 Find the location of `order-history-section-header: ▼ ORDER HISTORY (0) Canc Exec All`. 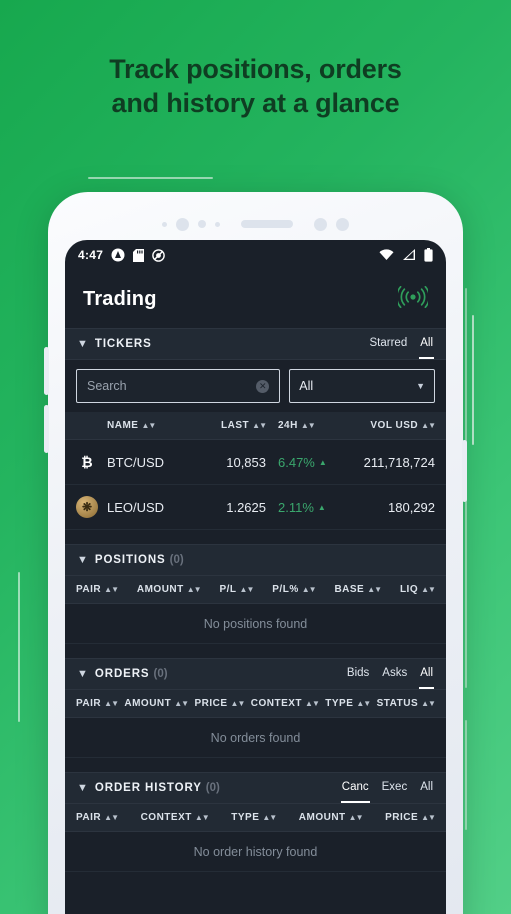

order-history-section-header: ▼ ORDER HISTORY (0) Canc Exec All is located at coordinates (255, 788).